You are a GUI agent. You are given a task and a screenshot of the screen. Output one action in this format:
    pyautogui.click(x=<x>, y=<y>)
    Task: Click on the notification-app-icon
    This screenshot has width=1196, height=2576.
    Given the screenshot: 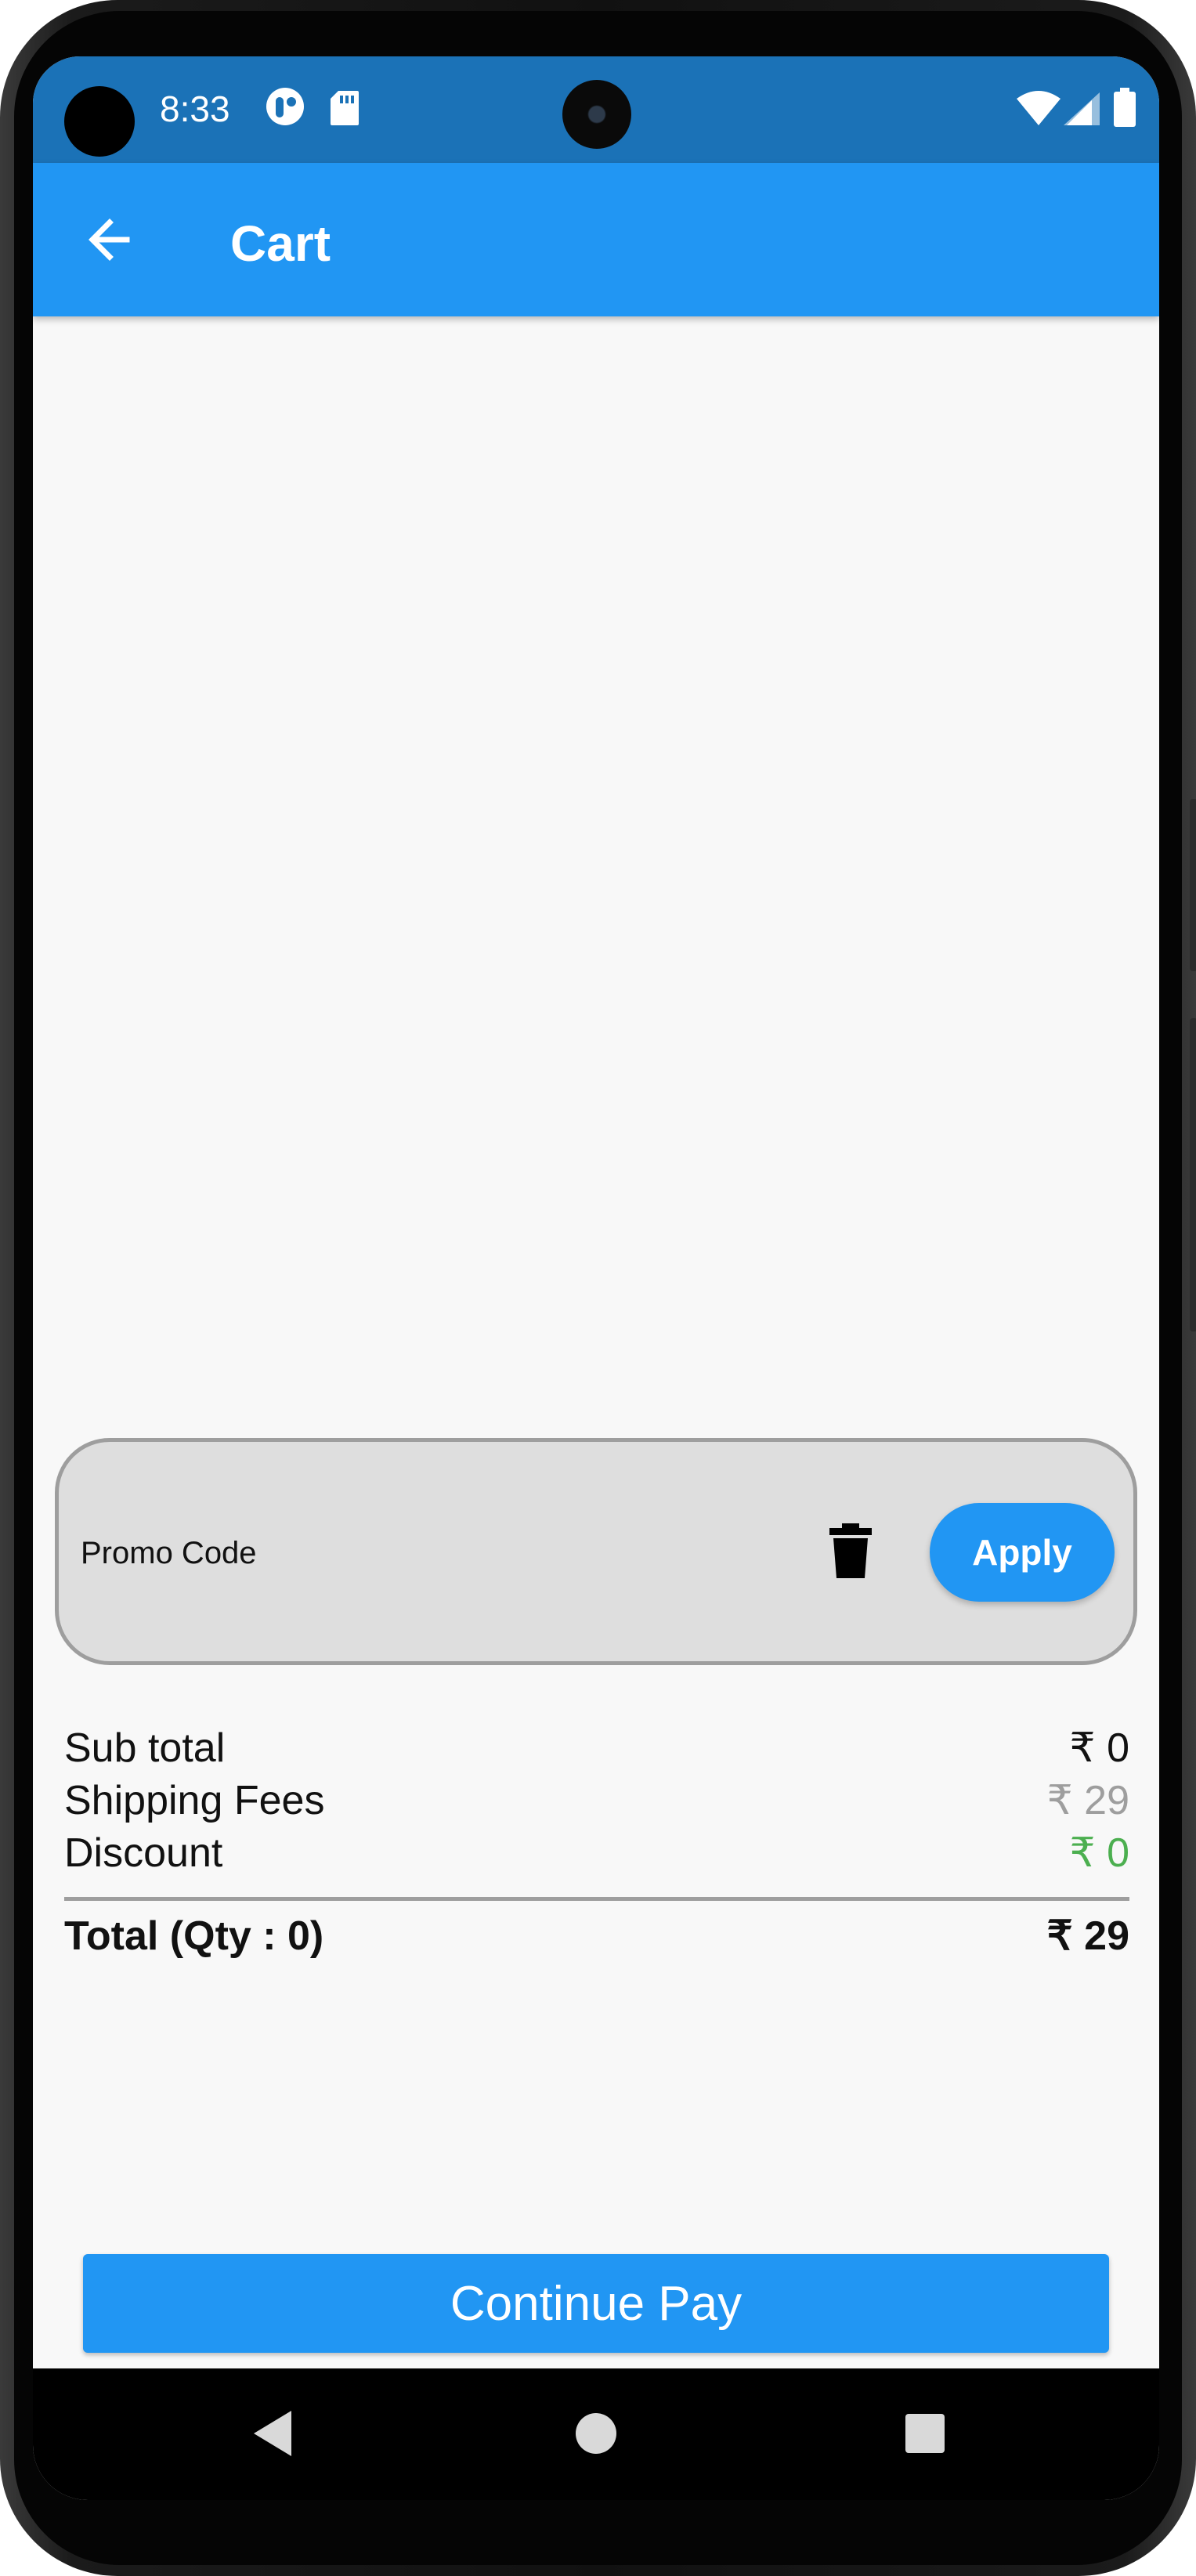 What is the action you would take?
    pyautogui.click(x=285, y=108)
    